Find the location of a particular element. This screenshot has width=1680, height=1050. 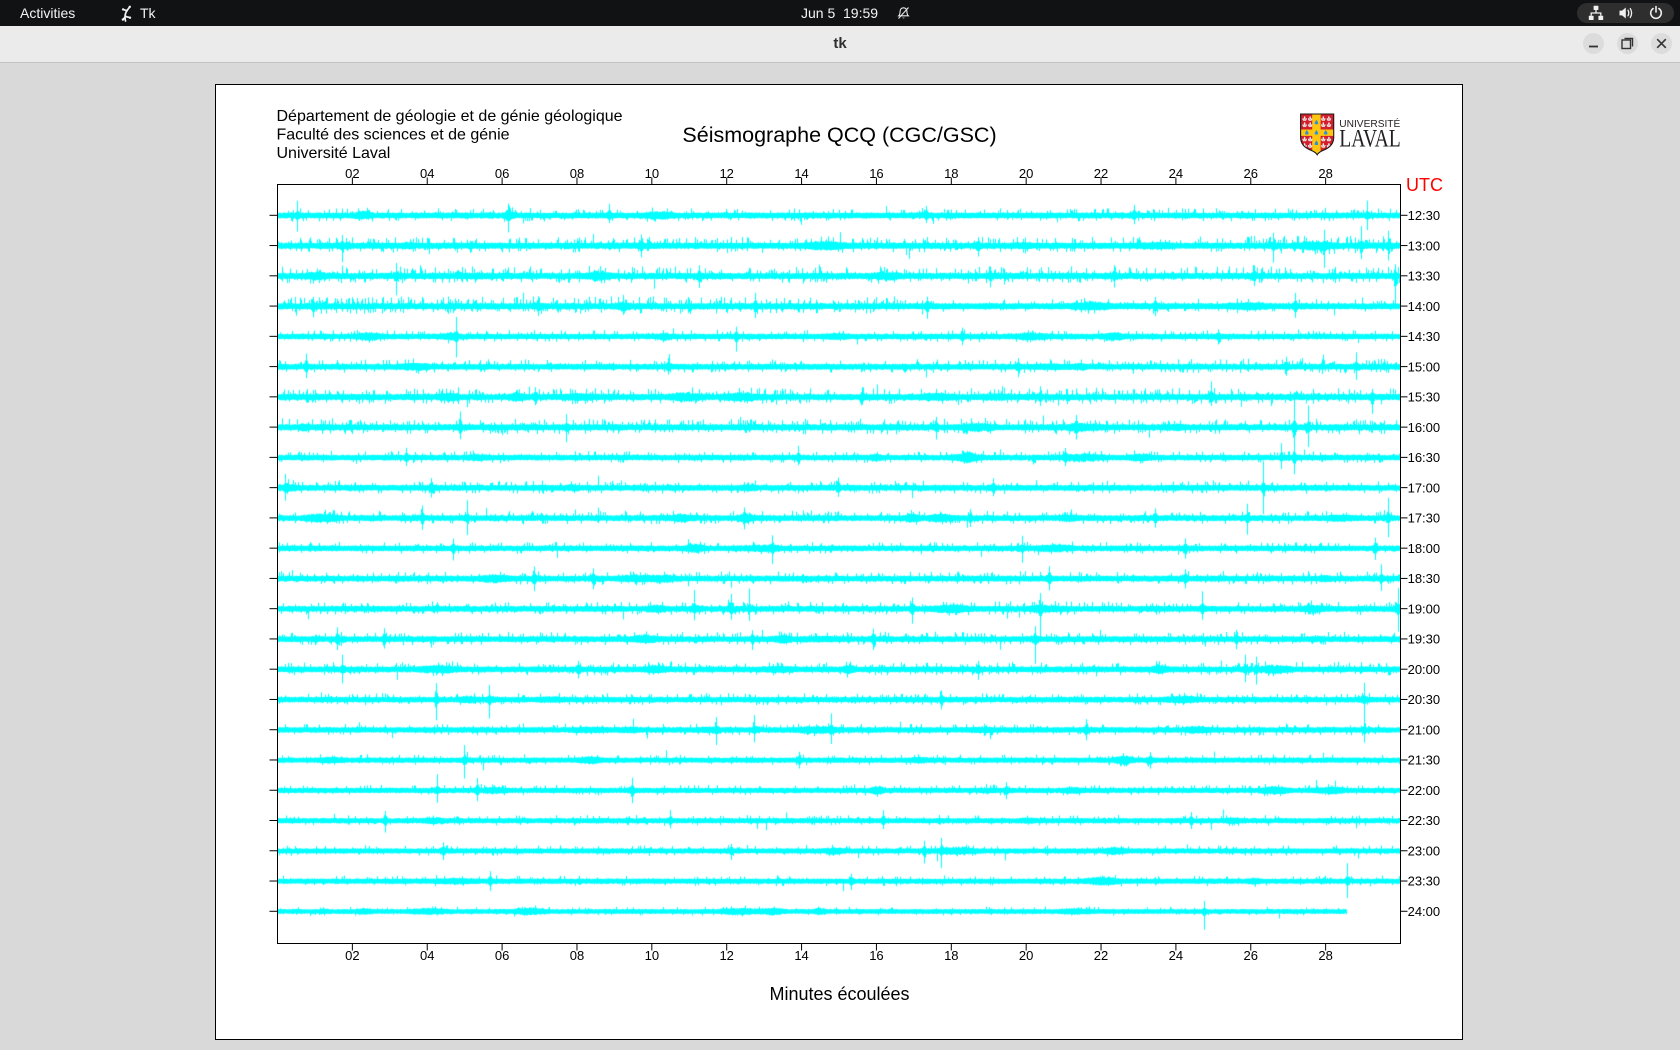

svg-text: 13:30 is located at coordinates (1424, 276).